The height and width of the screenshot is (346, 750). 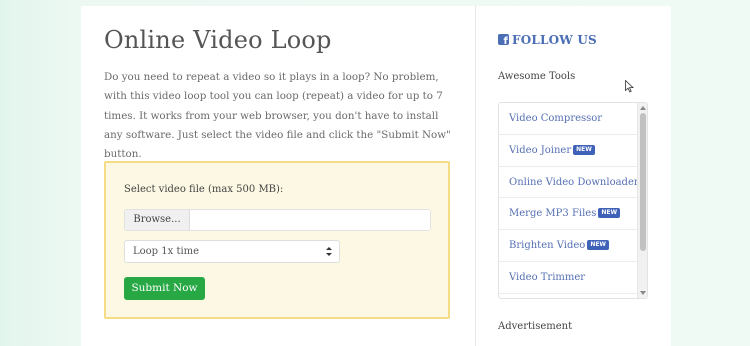 What do you see at coordinates (629, 86) in the screenshot?
I see `mouse-cursor-icon` at bounding box center [629, 86].